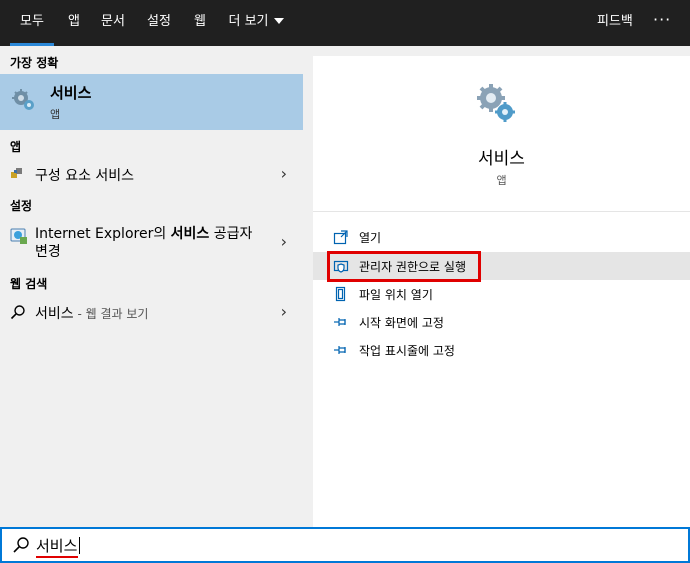 Image resolution: width=690 pixels, height=563 pixels. What do you see at coordinates (80, 545) in the screenshot?
I see `text-caret` at bounding box center [80, 545].